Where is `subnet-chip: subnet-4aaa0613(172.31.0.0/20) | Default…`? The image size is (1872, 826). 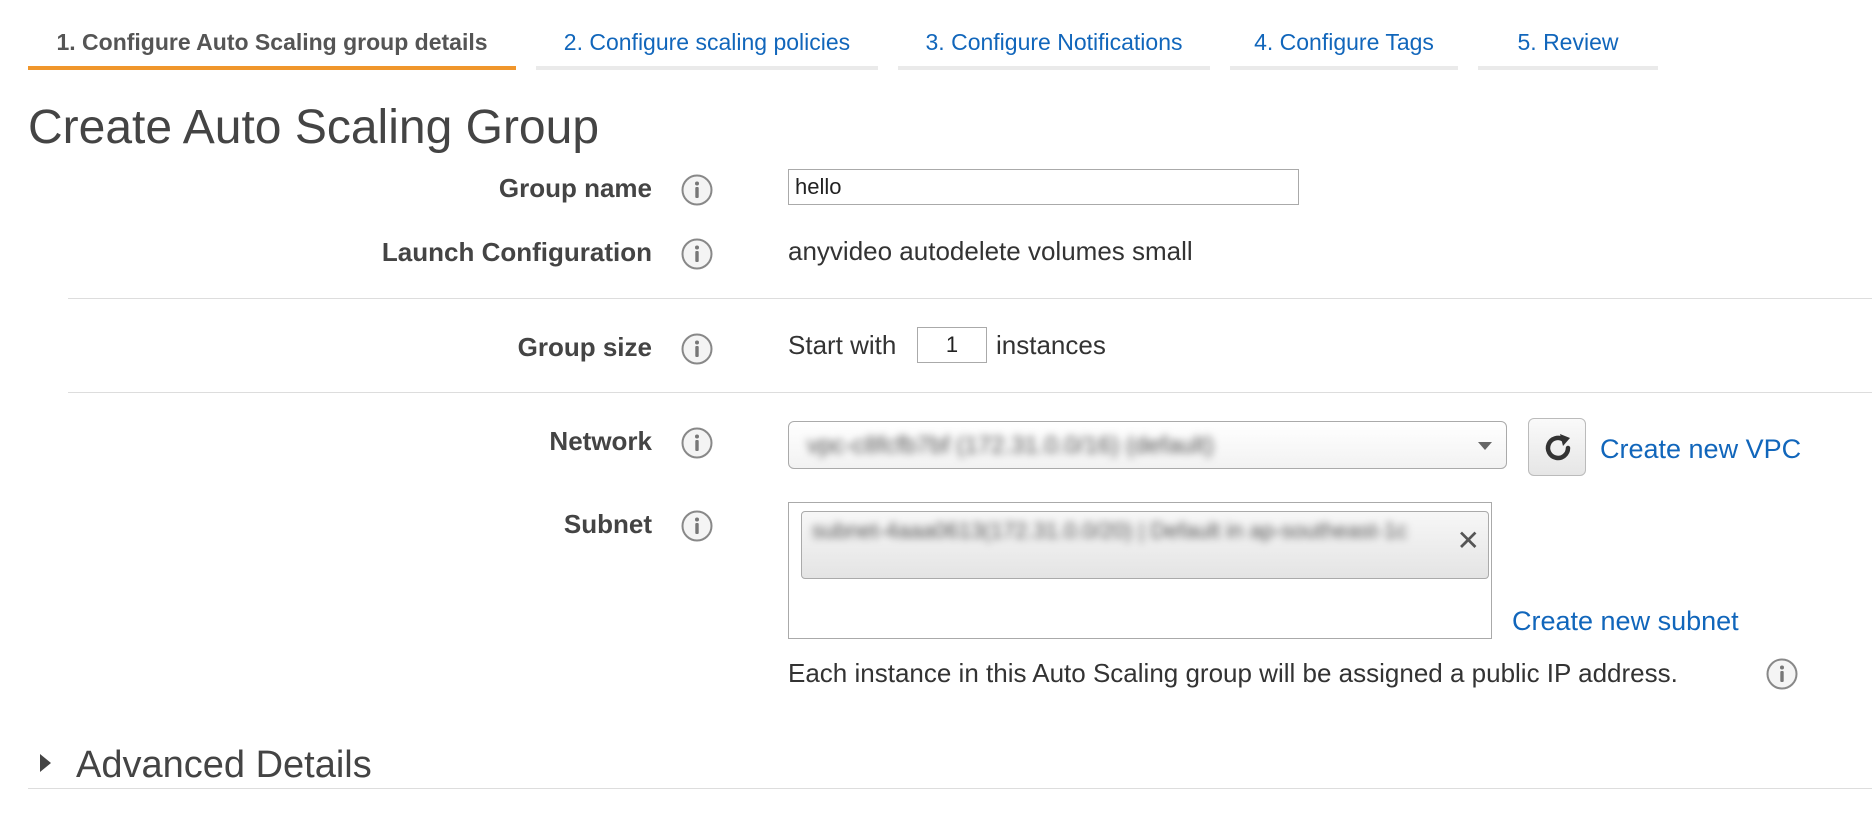
subnet-chip: subnet-4aaa0613(172.31.0.0/20) | Default… is located at coordinates (1145, 545).